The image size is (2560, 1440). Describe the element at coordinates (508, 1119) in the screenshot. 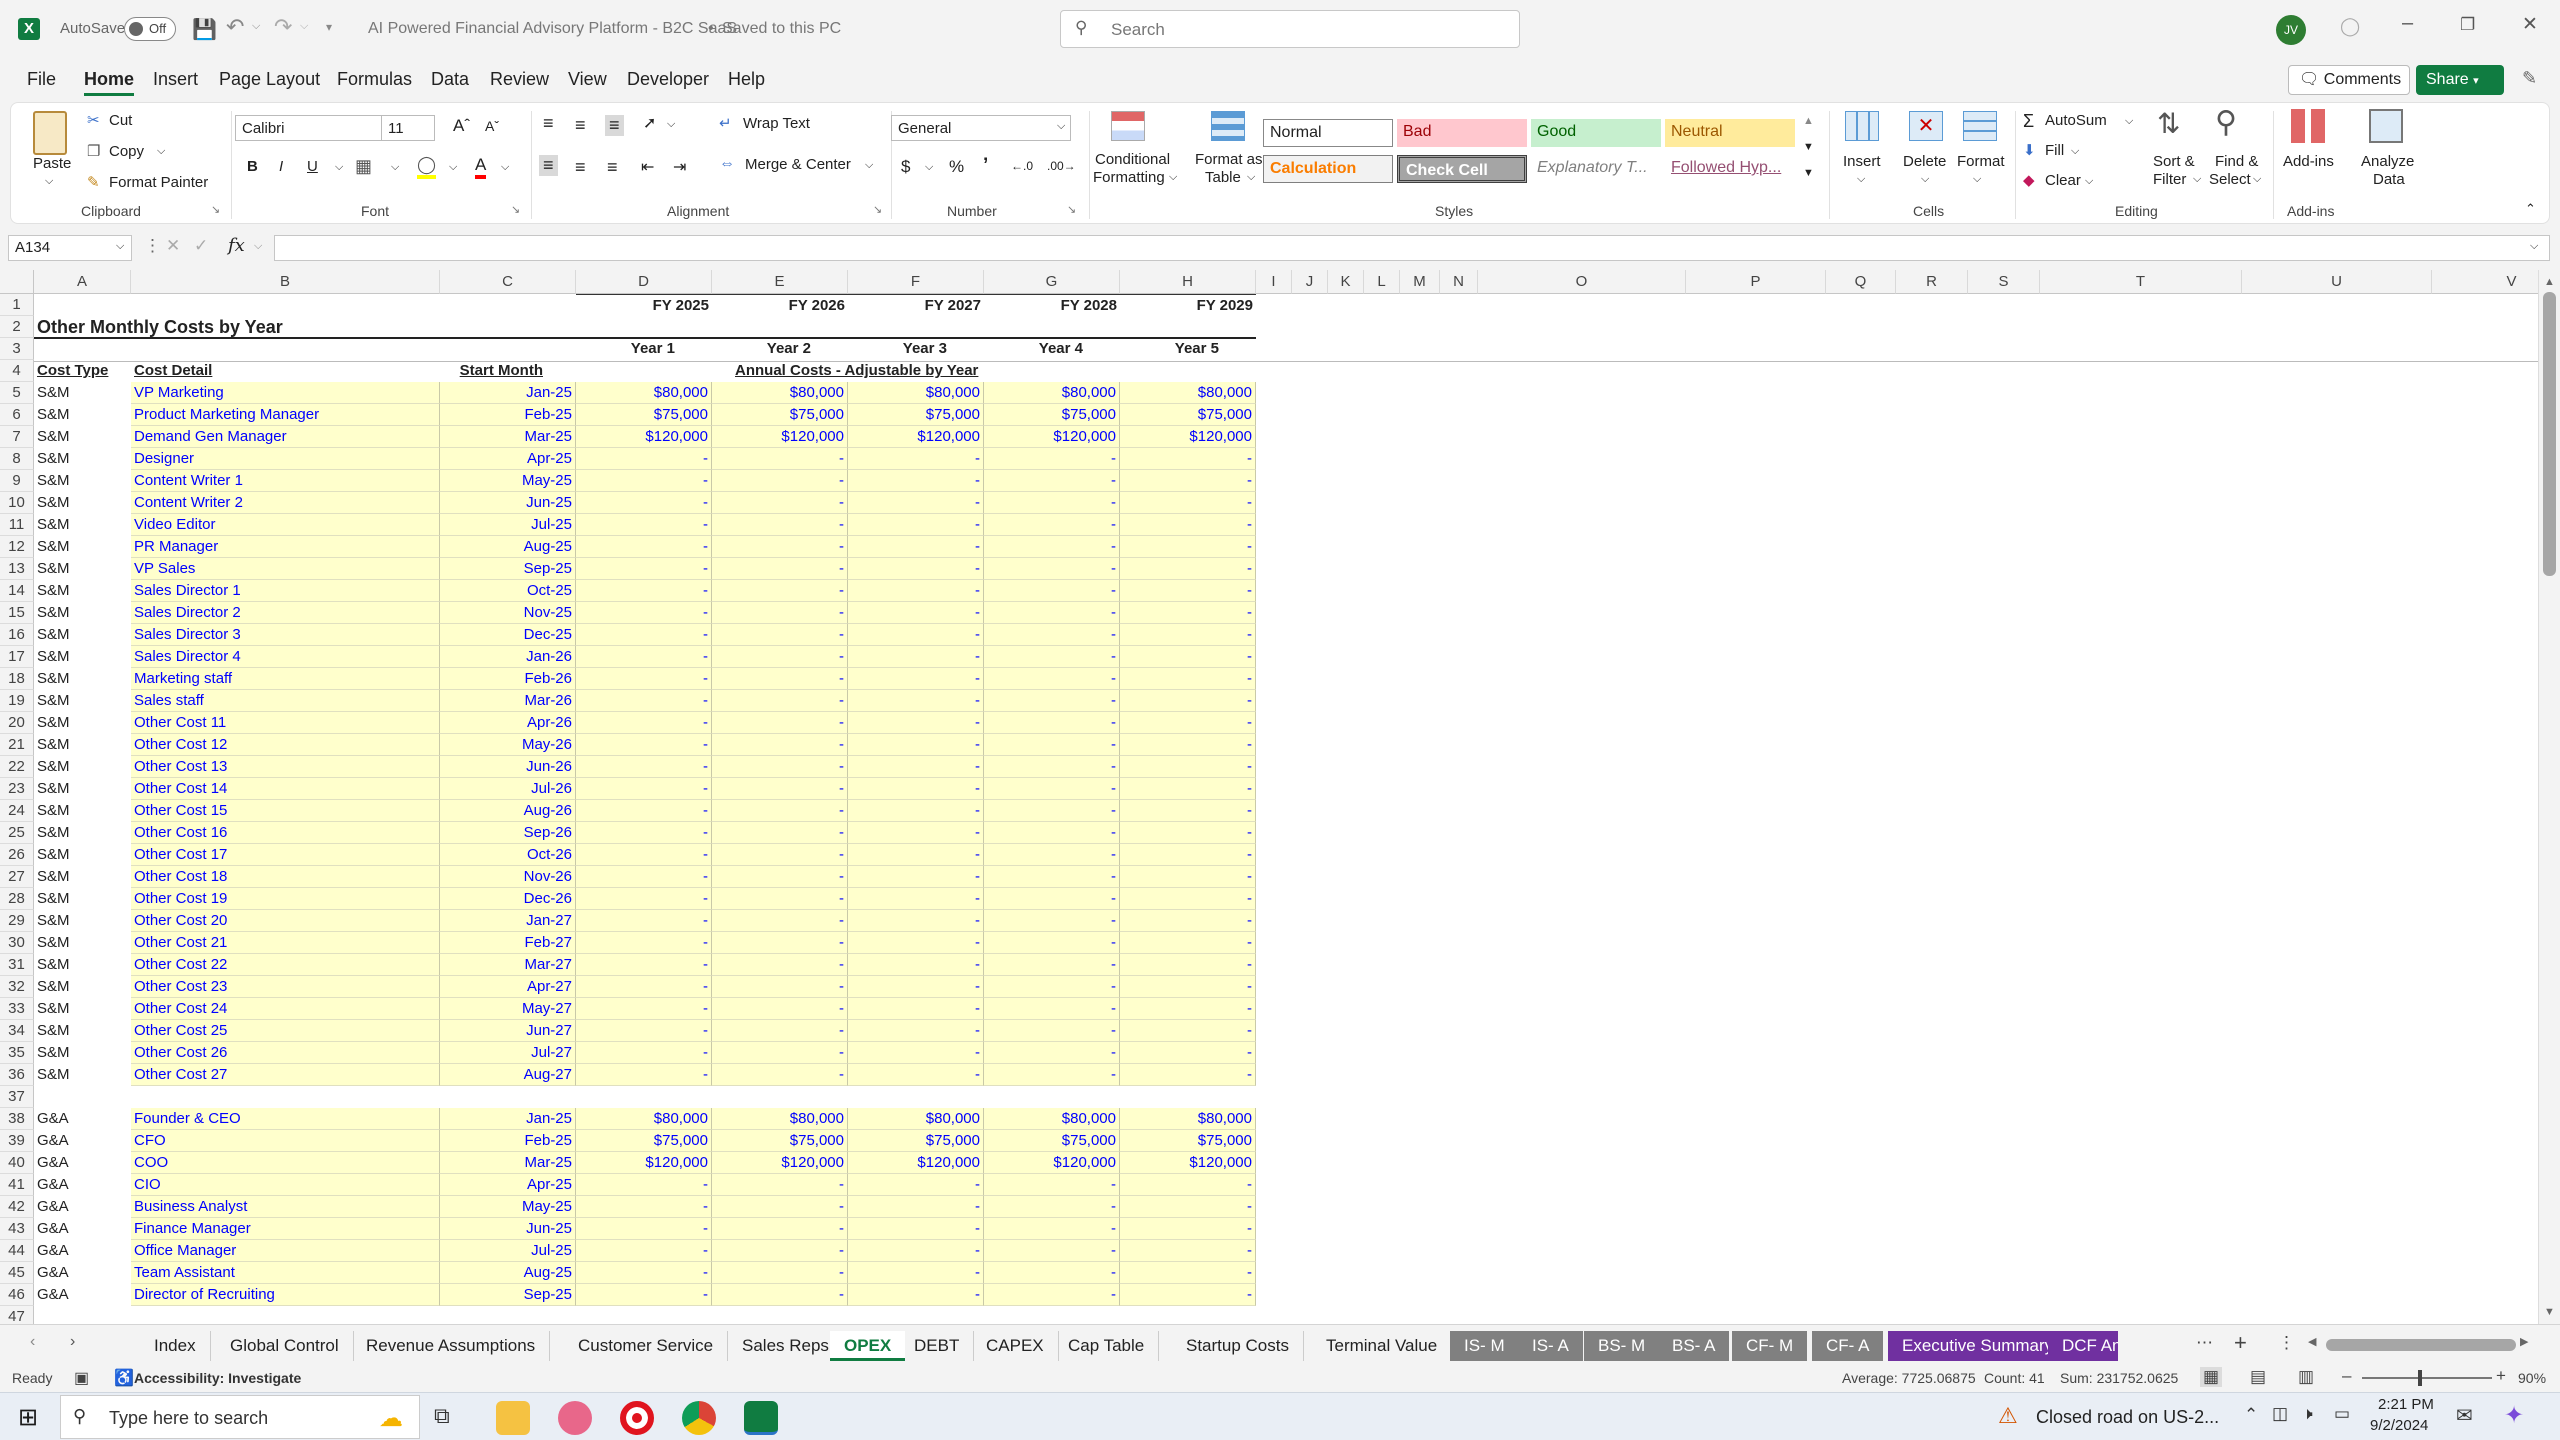

I see `start-month-cell: Jan-25` at that location.